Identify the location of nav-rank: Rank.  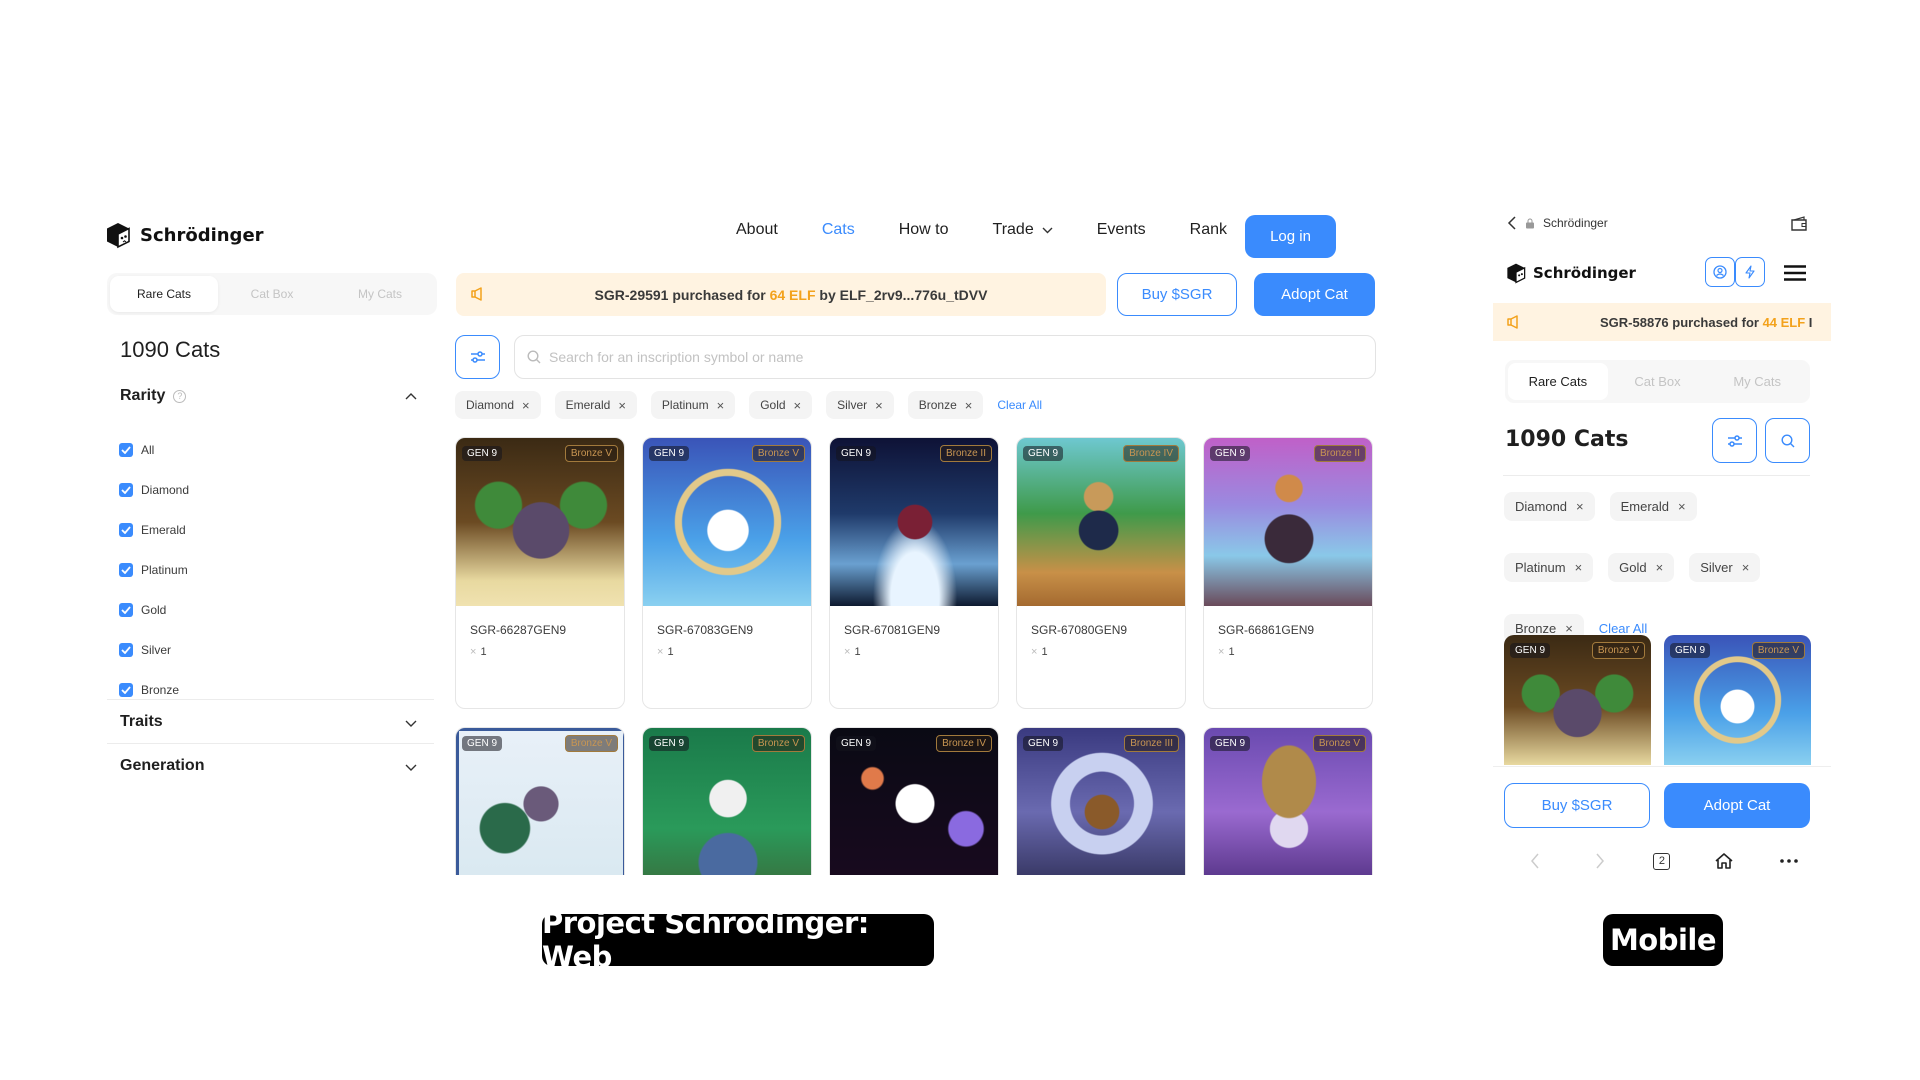
(1208, 230).